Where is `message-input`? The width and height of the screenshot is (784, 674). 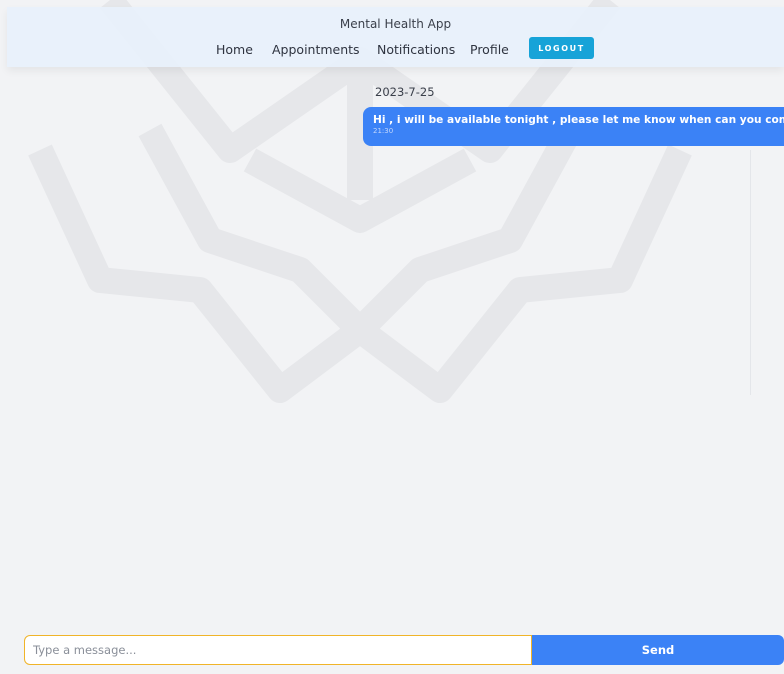
message-input is located at coordinates (278, 650).